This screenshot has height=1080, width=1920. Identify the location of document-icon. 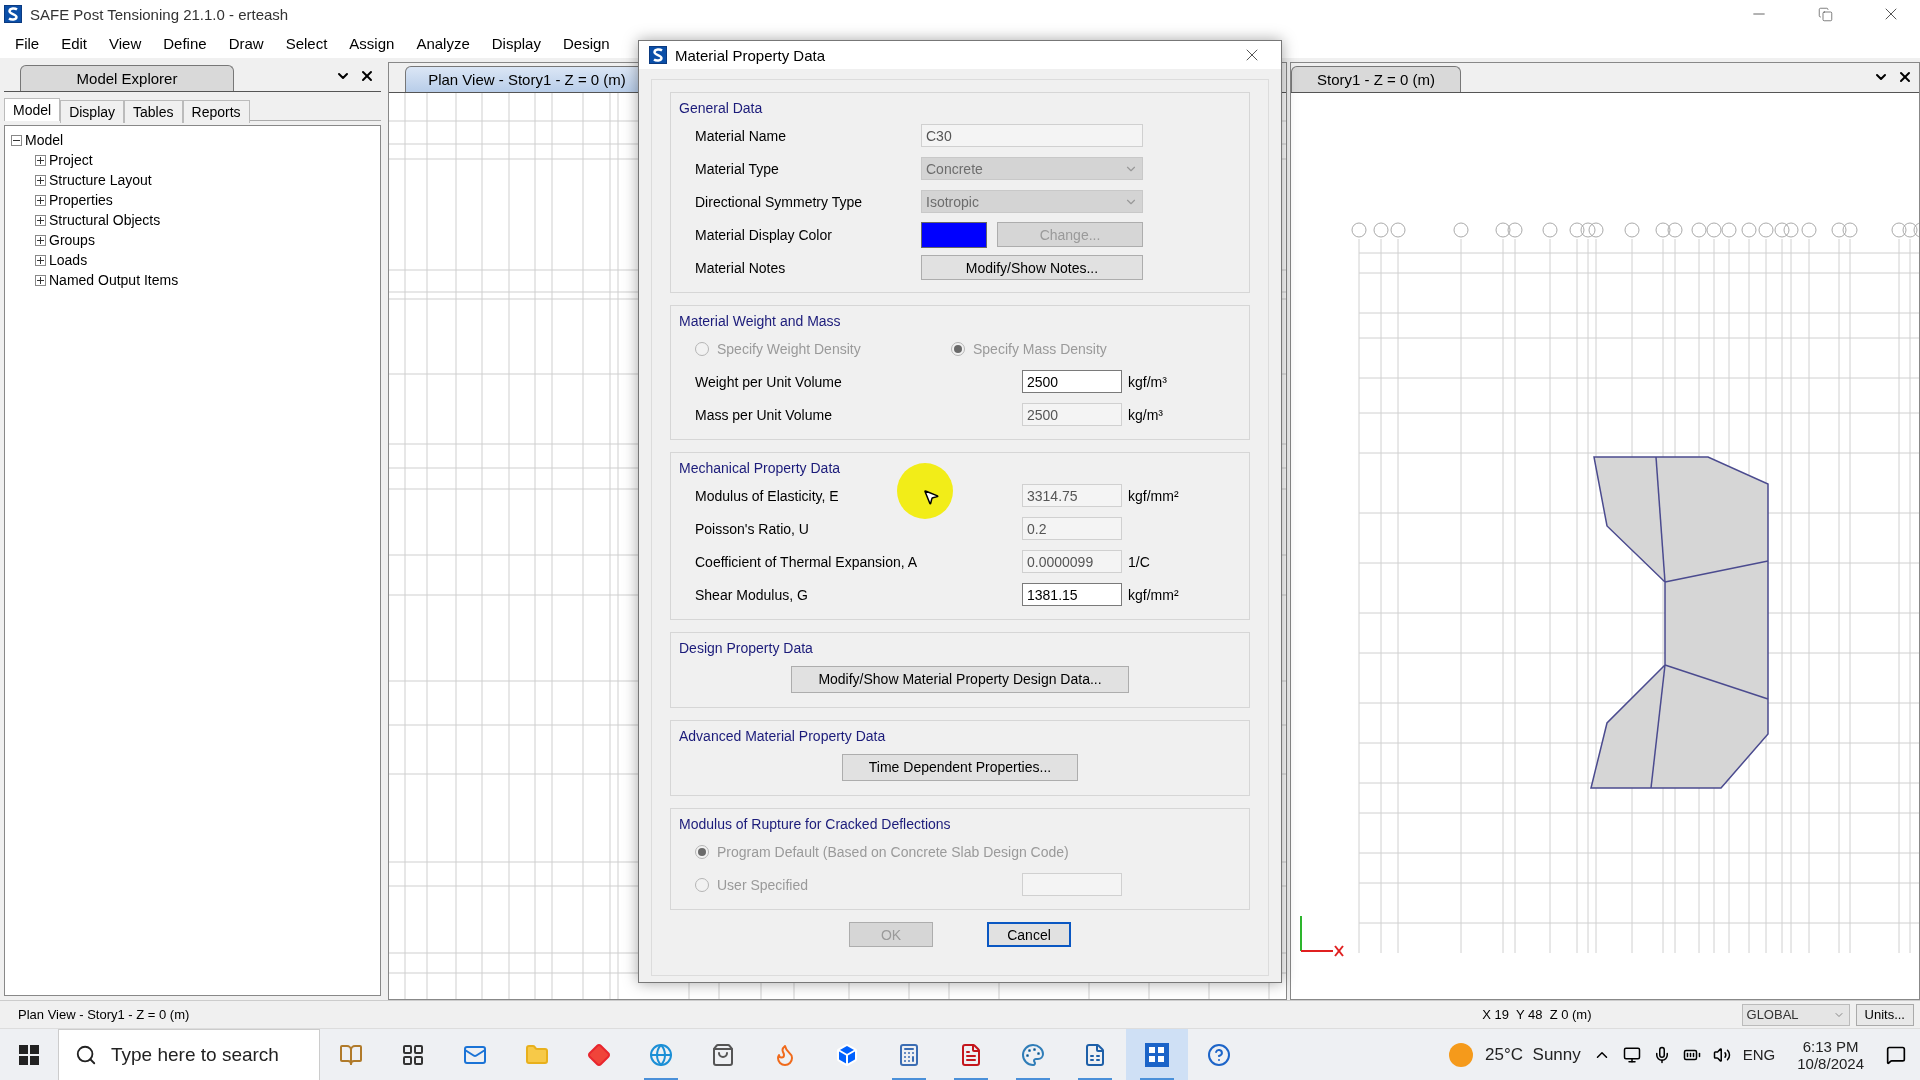
(971, 1054).